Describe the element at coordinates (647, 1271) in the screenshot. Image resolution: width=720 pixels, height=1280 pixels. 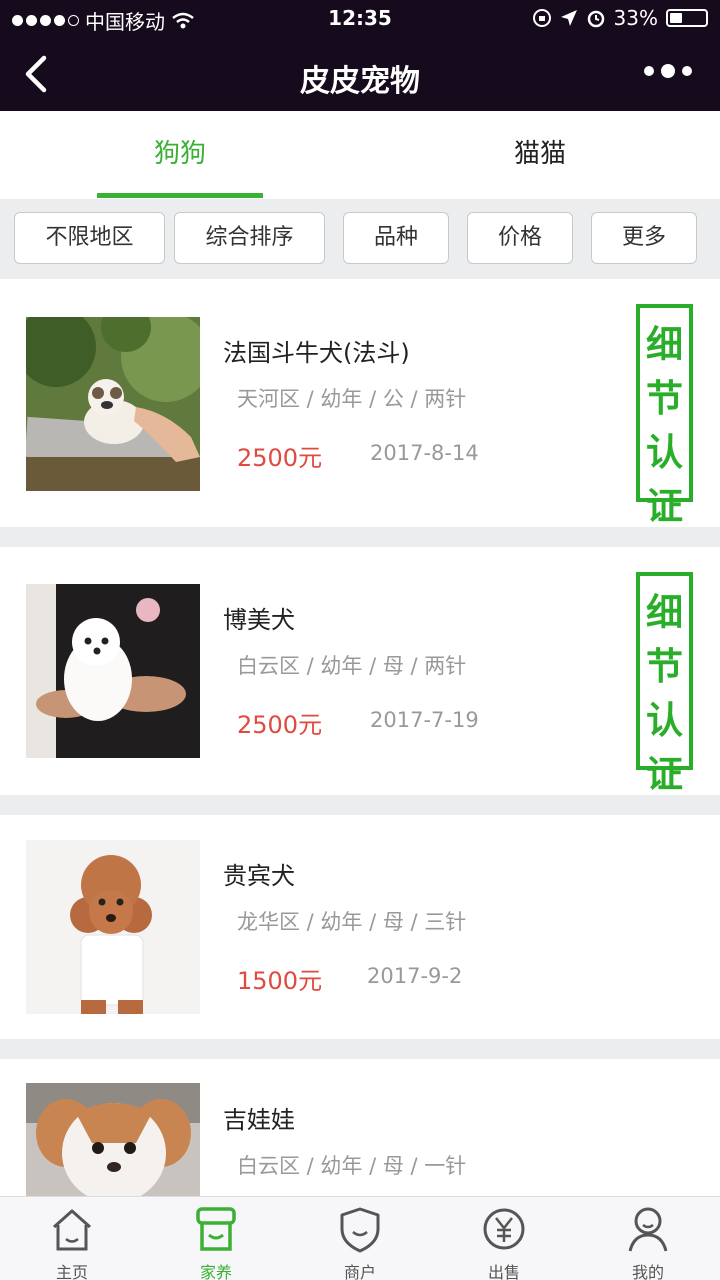
I see `tabbar-label: 我的` at that location.